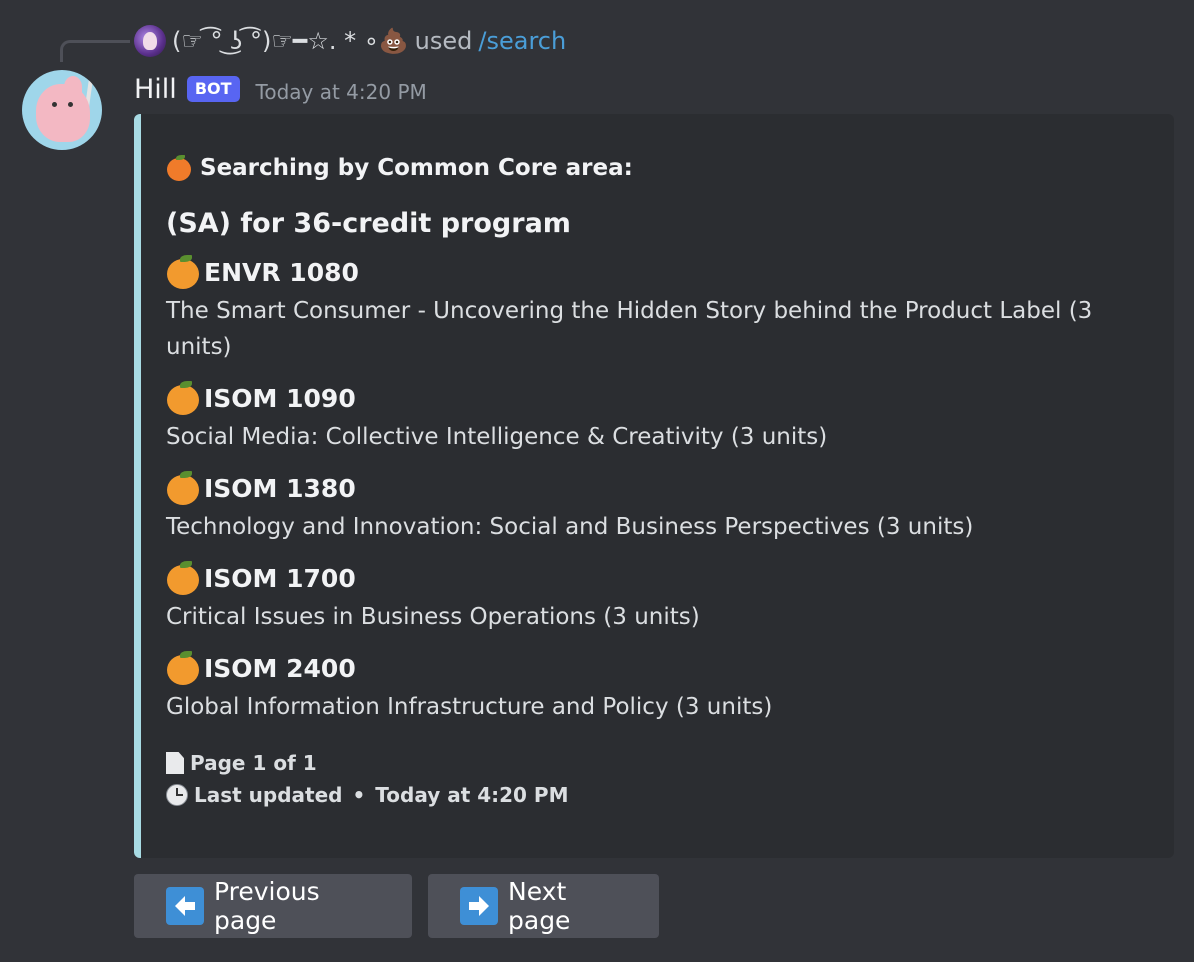 This screenshot has width=1194, height=962. I want to click on bot-avatar, so click(62, 110).